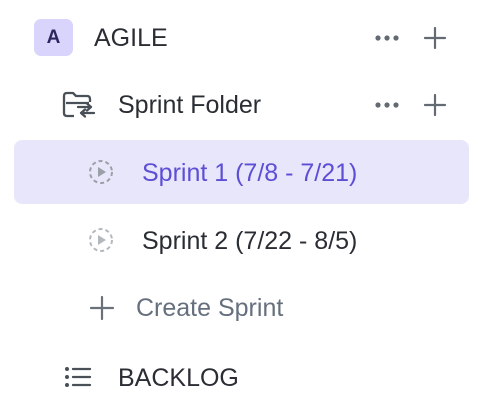 This screenshot has width=488, height=416. What do you see at coordinates (410, 105) in the screenshot?
I see `folder-actions` at bounding box center [410, 105].